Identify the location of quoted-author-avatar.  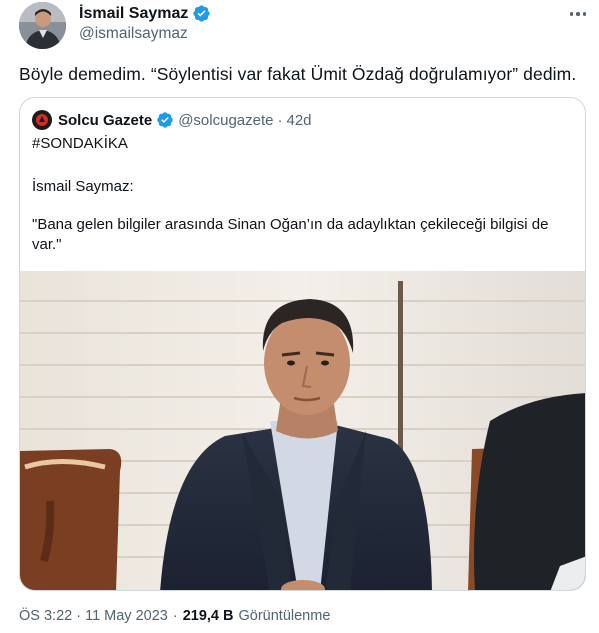
(42, 120).